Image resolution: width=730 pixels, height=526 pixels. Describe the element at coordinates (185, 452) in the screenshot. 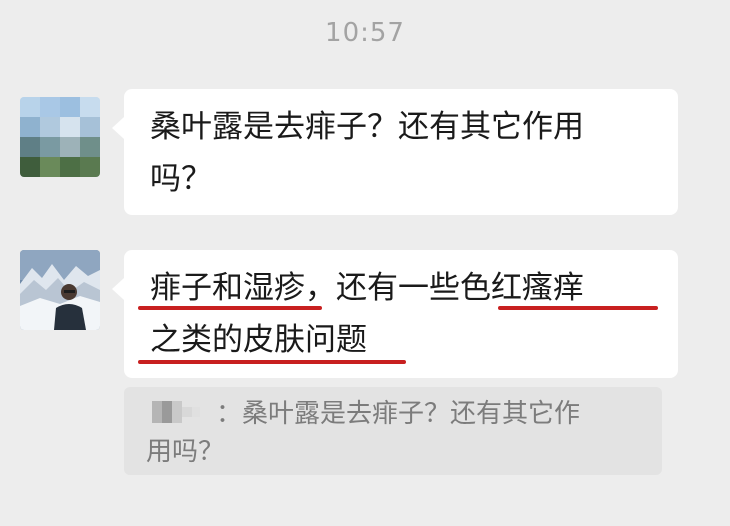

I see `quote-text-line: 用吗？` at that location.